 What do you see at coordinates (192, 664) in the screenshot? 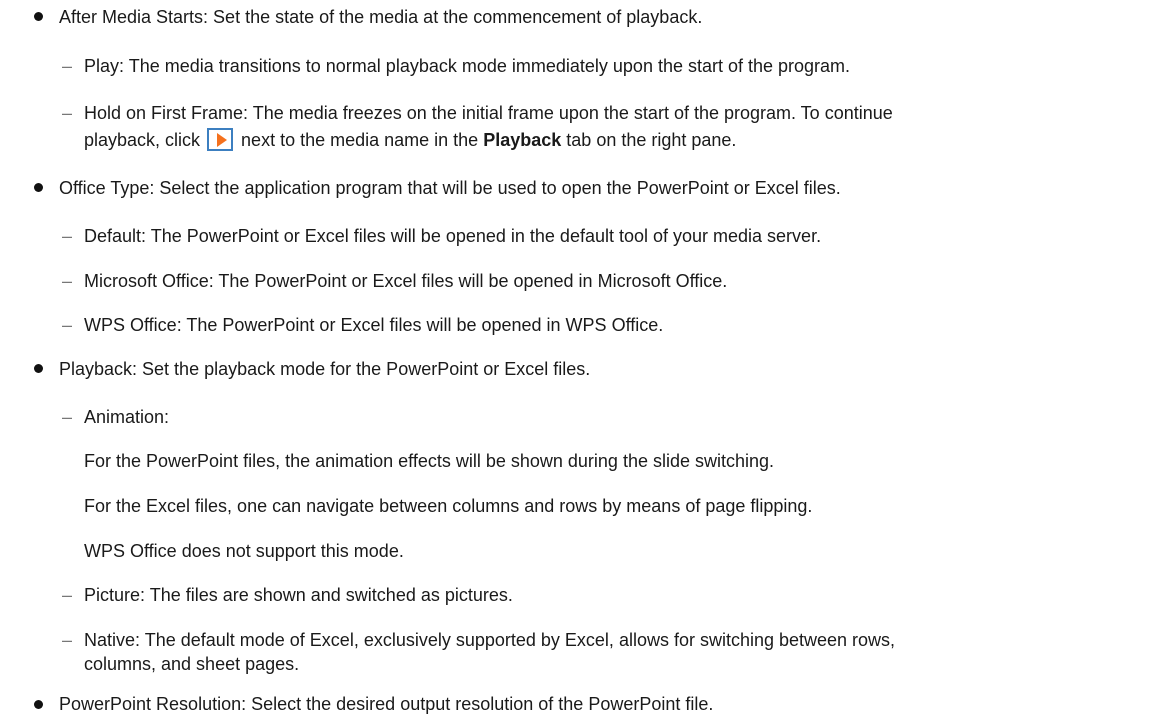
I see `native-option-continuation: columns, and sheet pages.` at bounding box center [192, 664].